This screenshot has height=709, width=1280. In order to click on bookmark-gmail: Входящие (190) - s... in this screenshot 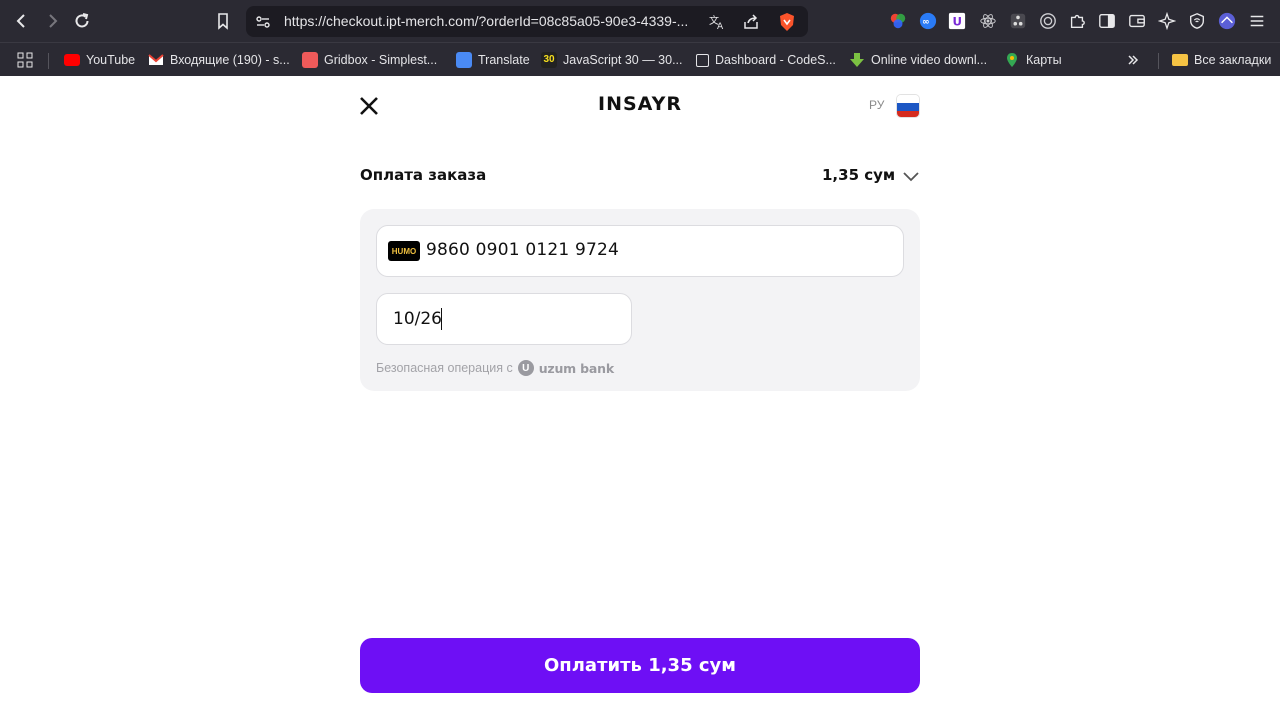, I will do `click(219, 60)`.